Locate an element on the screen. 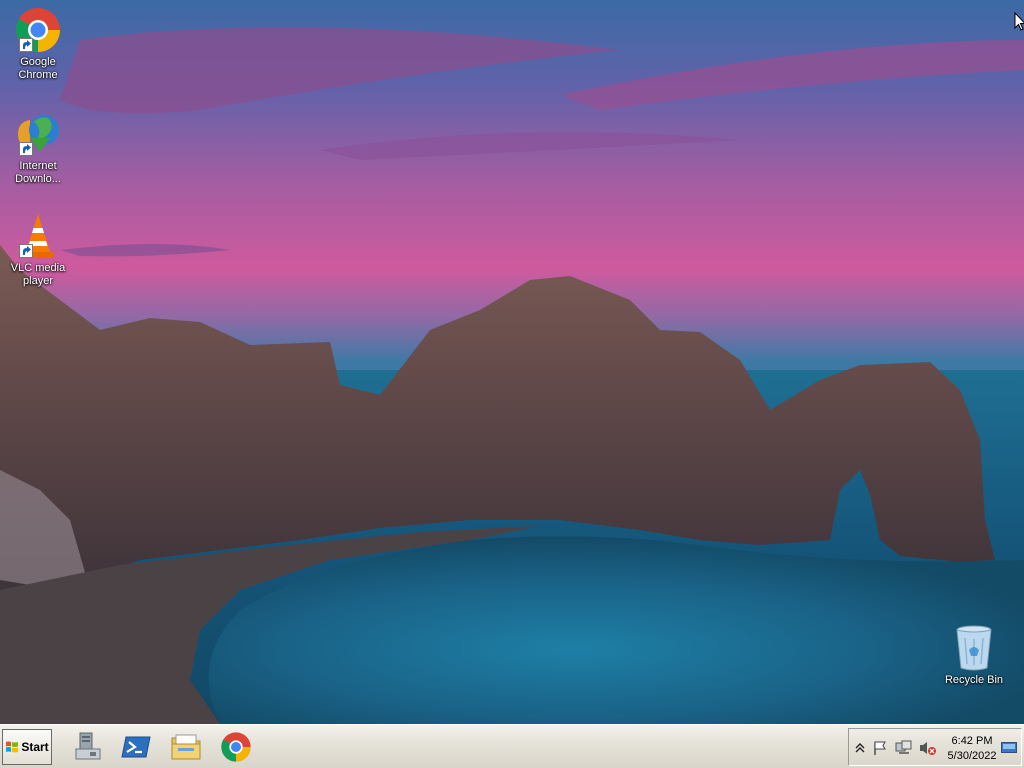 Image resolution: width=1024 pixels, height=768 pixels. taskbar-powershell is located at coordinates (136, 747).